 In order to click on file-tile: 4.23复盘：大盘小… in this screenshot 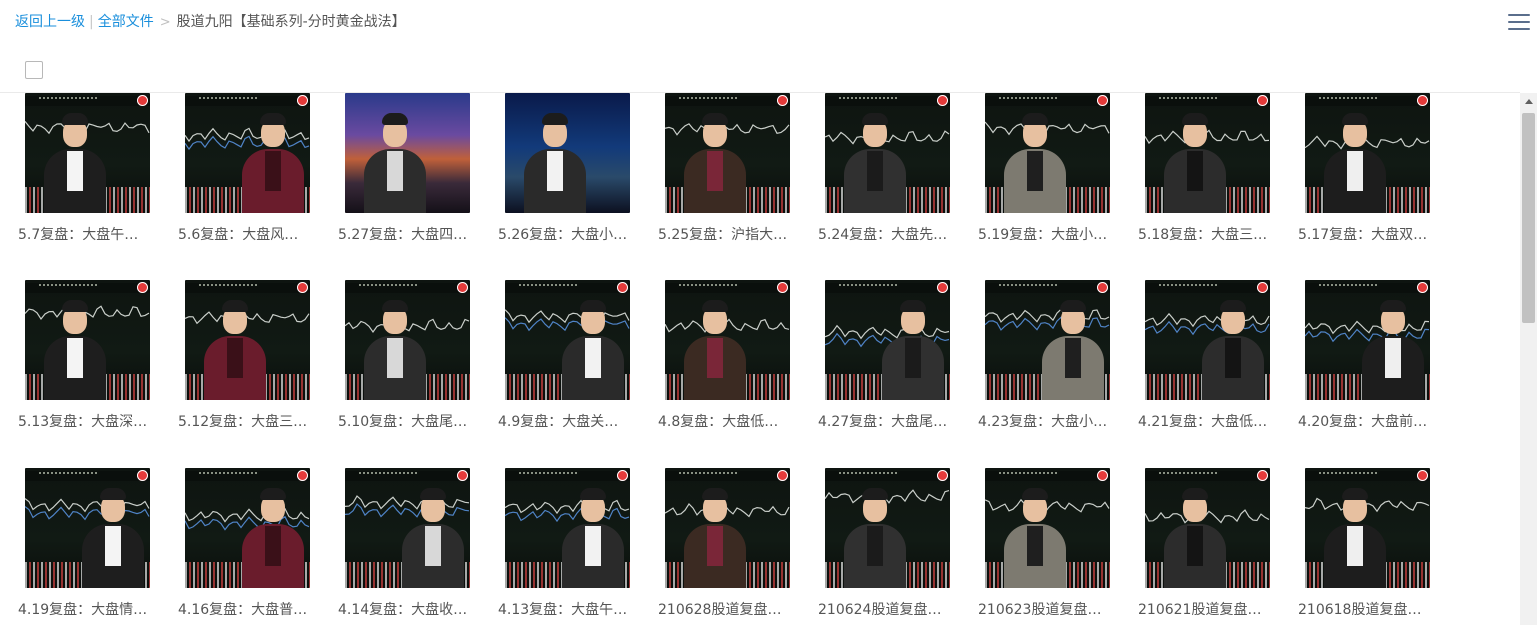, I will do `click(1040, 365)`.